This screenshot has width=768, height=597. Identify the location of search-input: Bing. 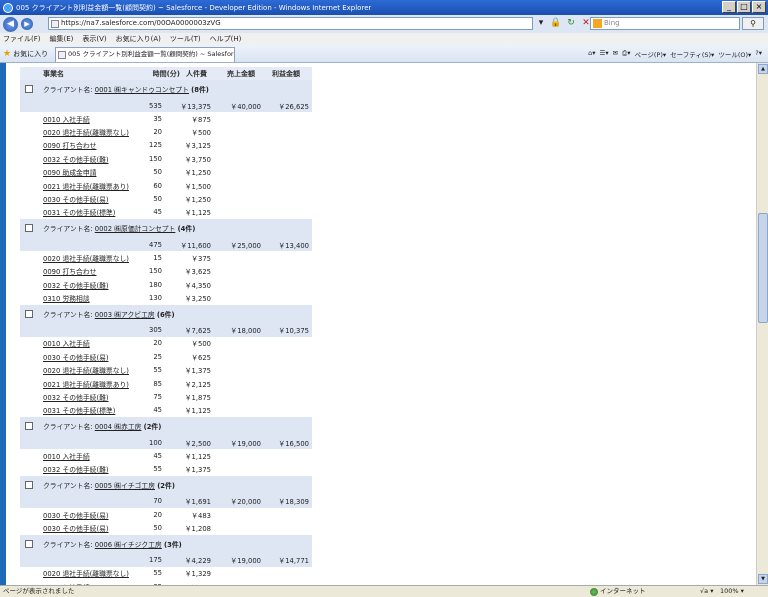
(665, 23).